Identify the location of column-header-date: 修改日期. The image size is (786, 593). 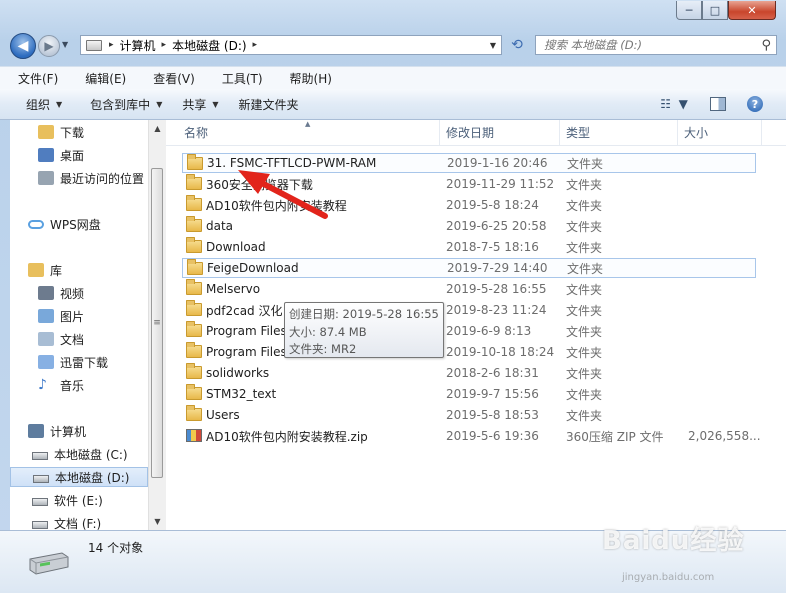
(500, 132).